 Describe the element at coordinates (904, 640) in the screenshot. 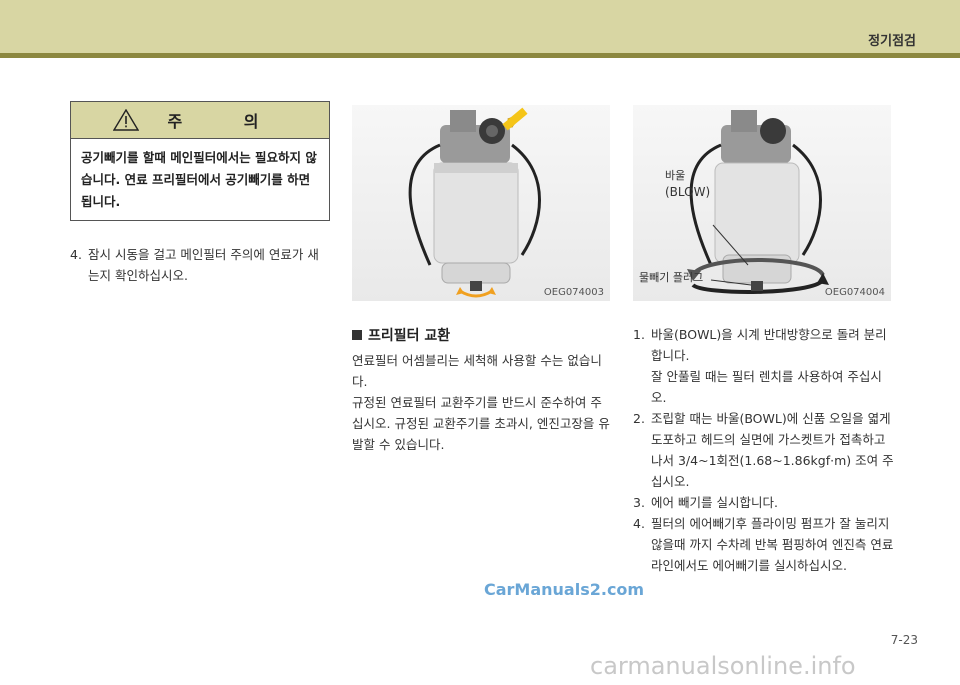

I see `page-number: 7-23` at that location.